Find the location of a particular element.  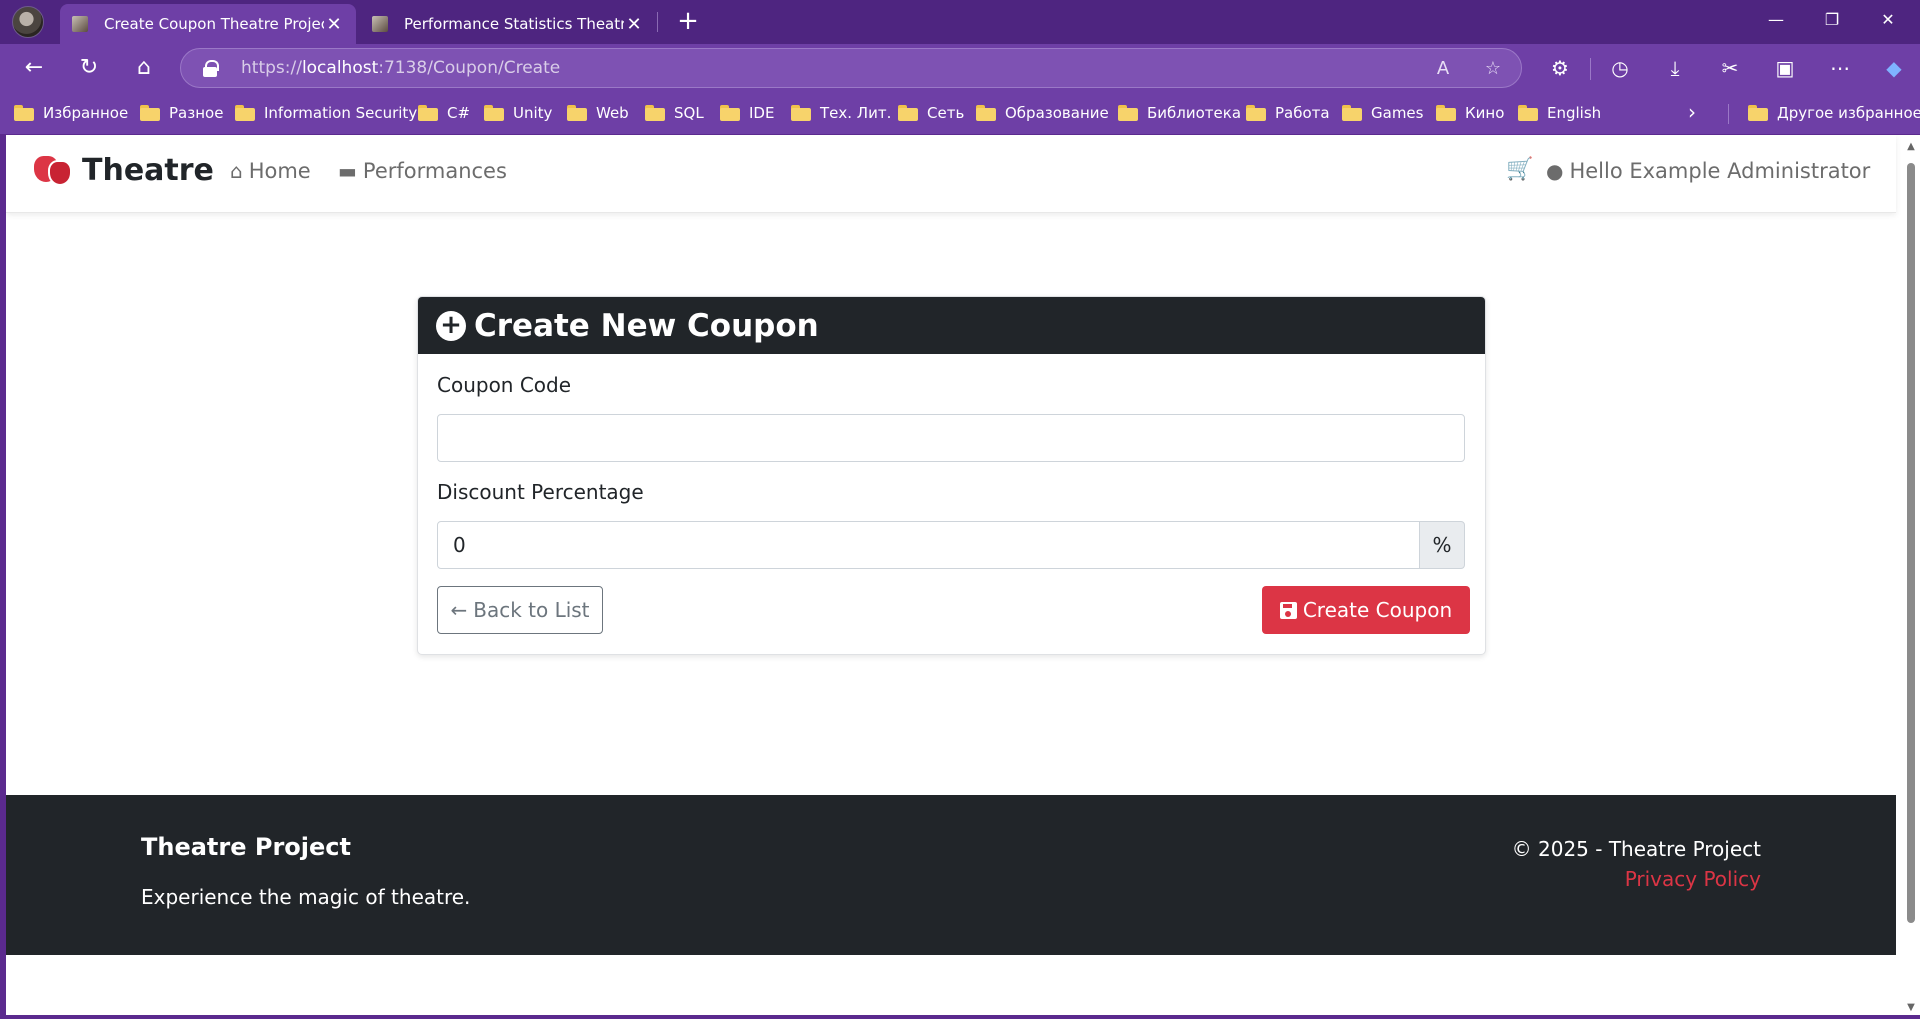

create-coupon-button: Create Coupon is located at coordinates (1366, 610).